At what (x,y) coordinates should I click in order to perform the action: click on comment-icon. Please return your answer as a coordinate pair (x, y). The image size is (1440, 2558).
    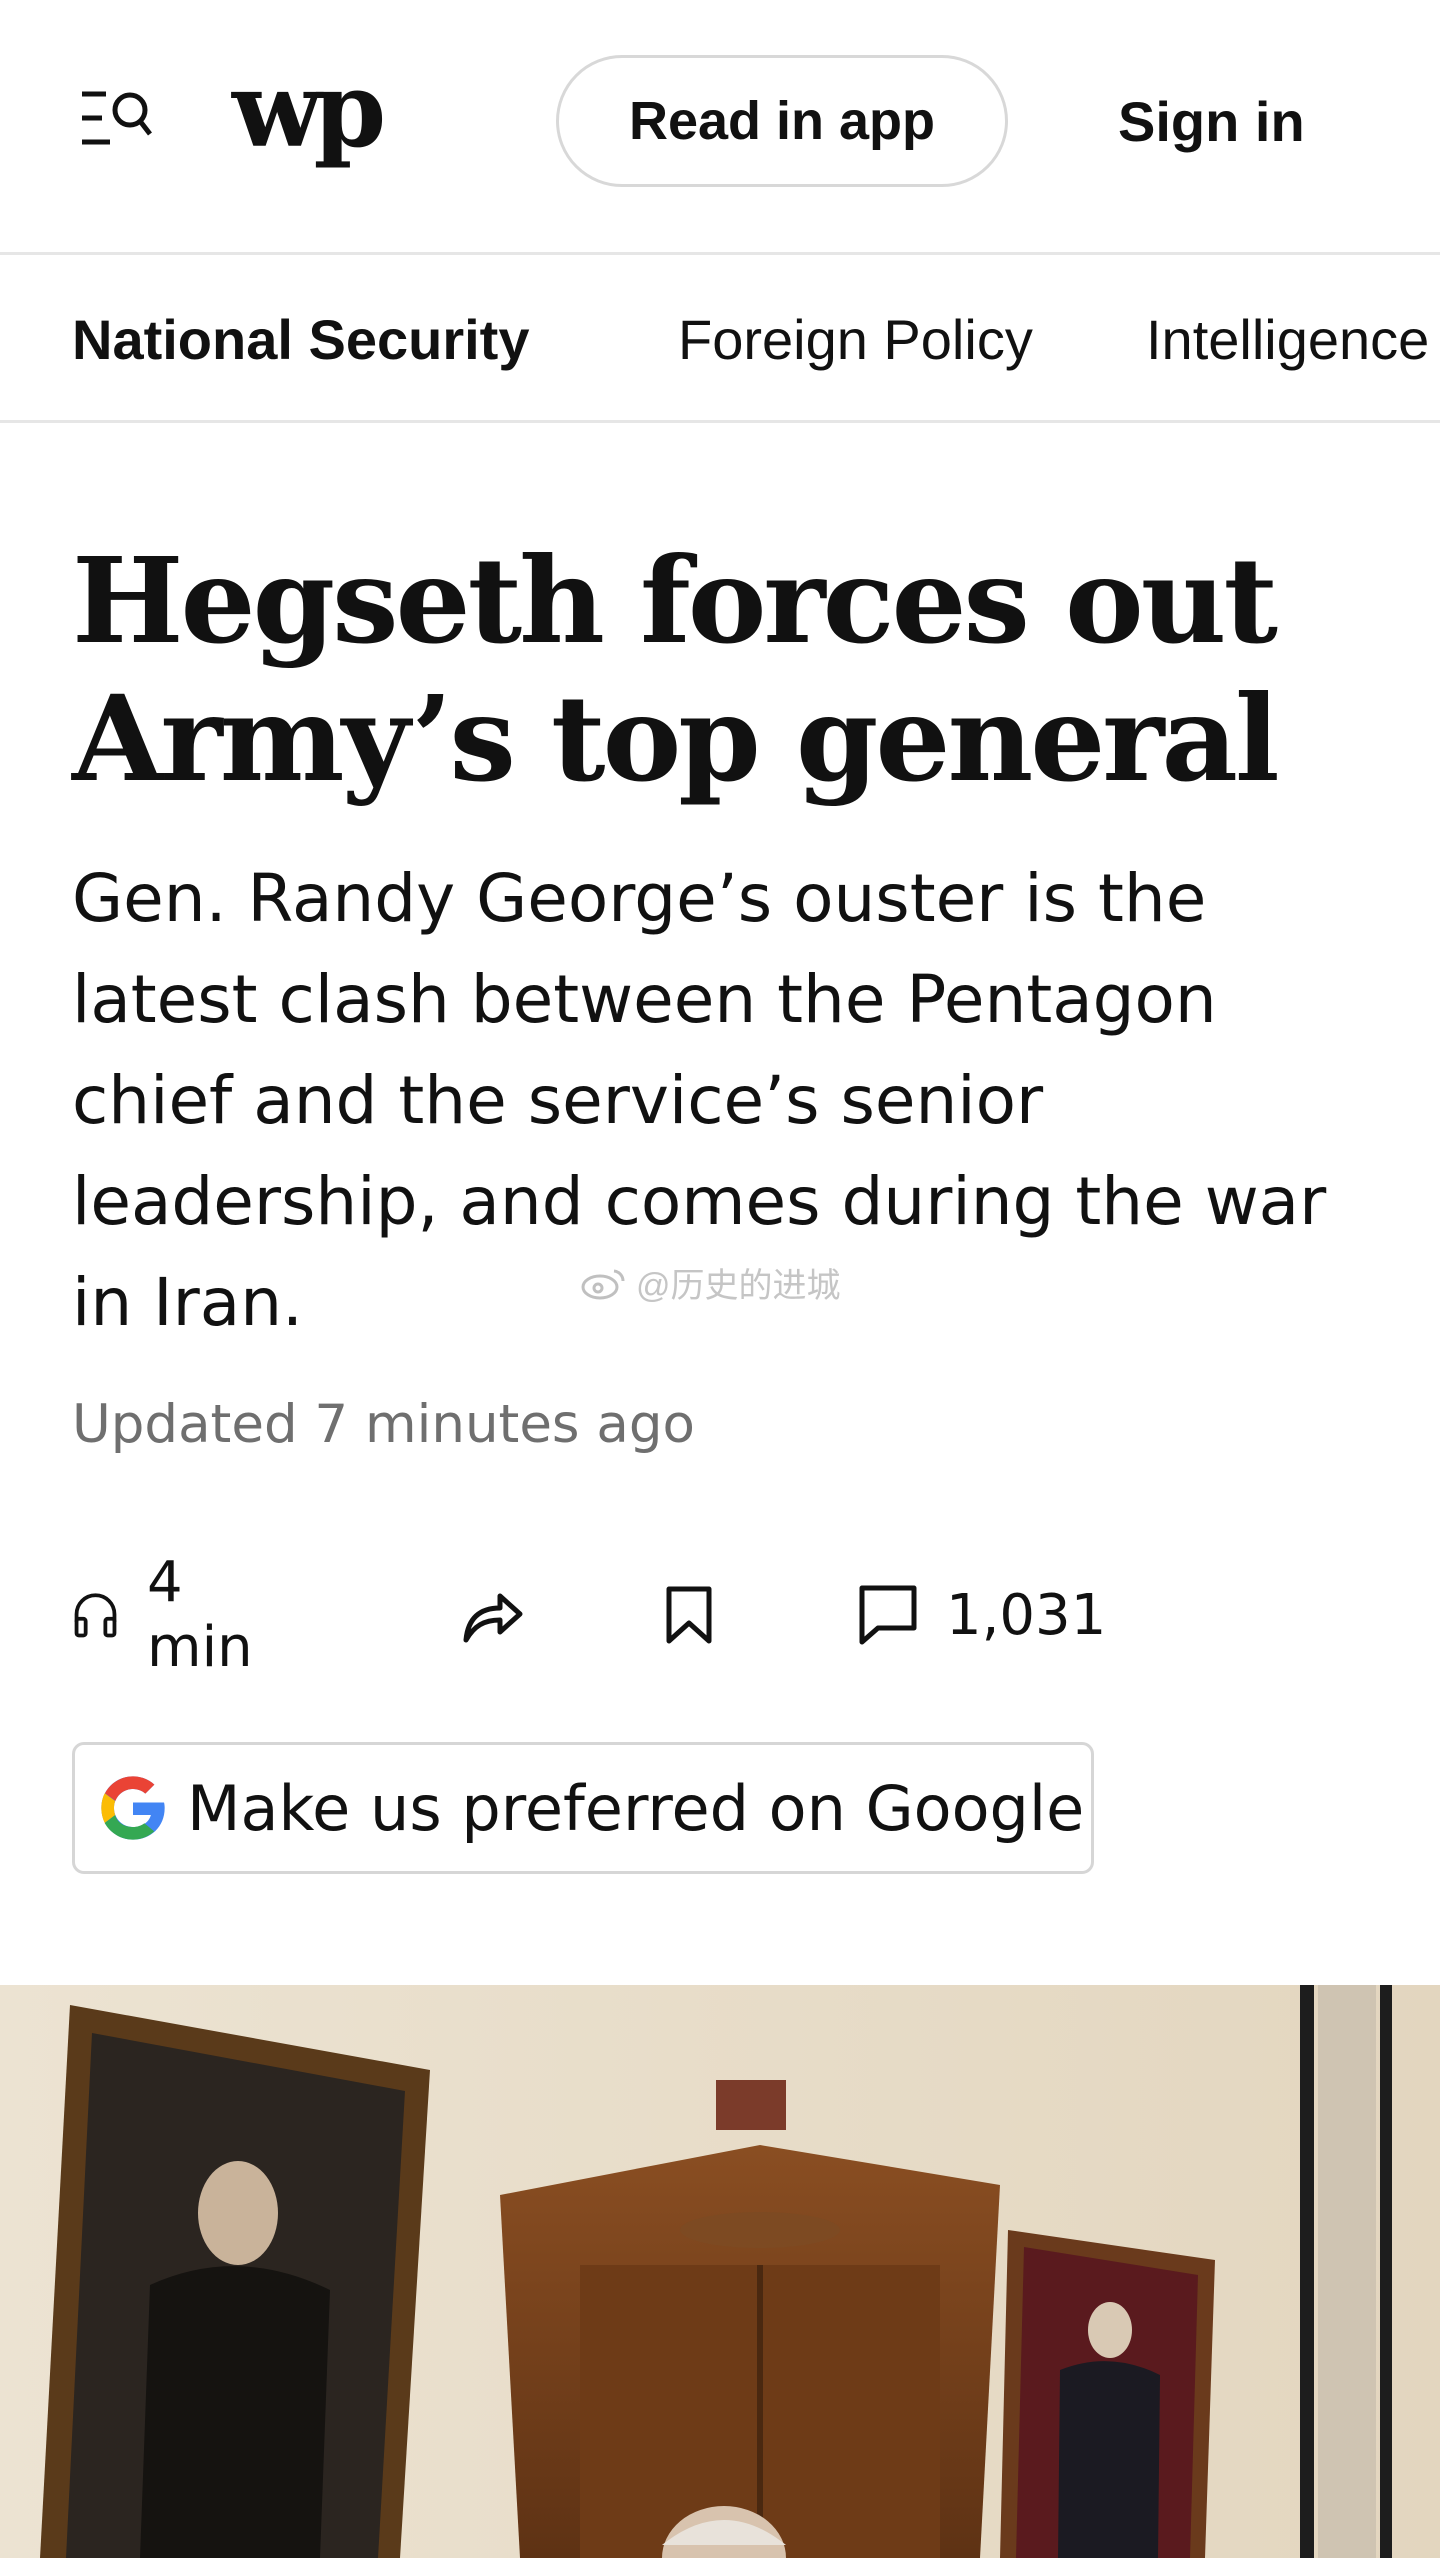
    Looking at the image, I should click on (888, 1615).